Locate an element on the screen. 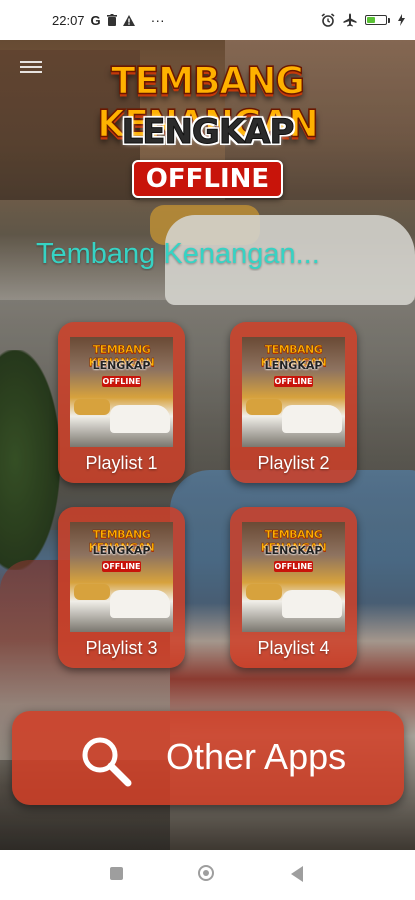 The height and width of the screenshot is (900, 415). other-apps-button: Other Apps is located at coordinates (208, 758).